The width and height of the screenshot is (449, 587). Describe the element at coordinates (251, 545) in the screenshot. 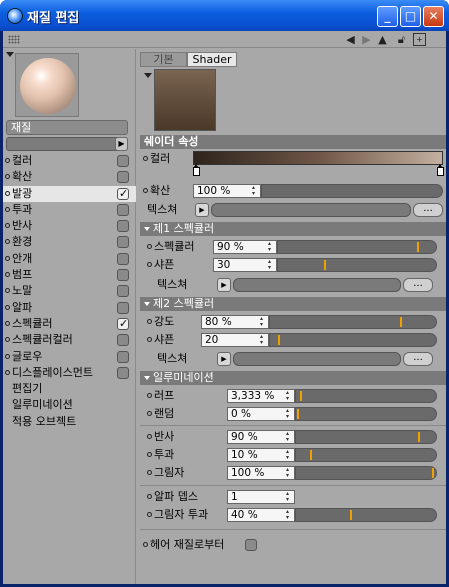

I see `hair-checkbox` at that location.